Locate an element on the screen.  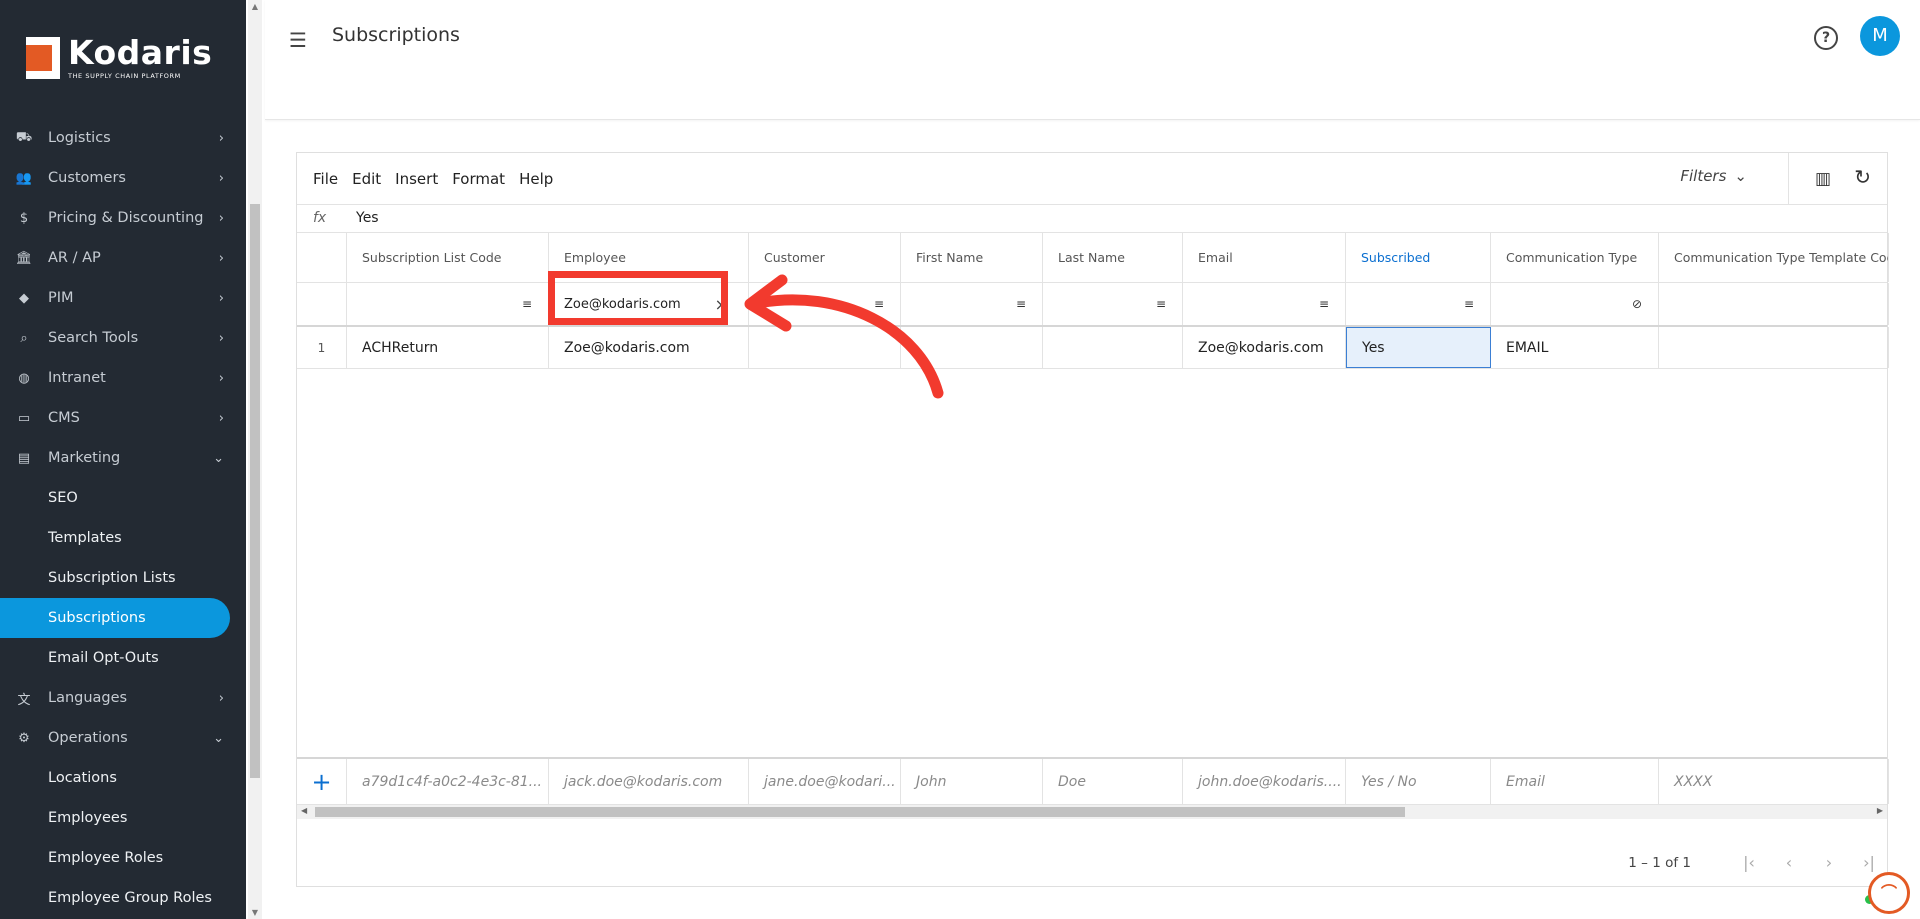
filter-subscribed: ≡ is located at coordinates (1418, 304).